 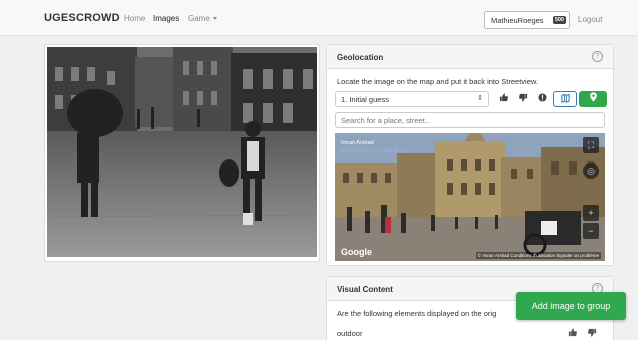 I want to click on user-menu-button: MathieuRoeges 500, so click(x=527, y=20).